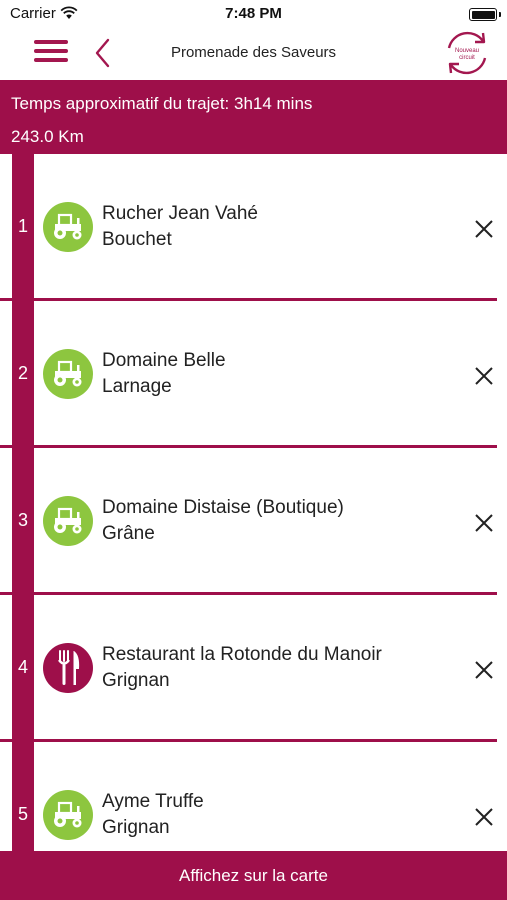  I want to click on new-circuit-refresh-icon: Nouveau circuit, so click(467, 53).